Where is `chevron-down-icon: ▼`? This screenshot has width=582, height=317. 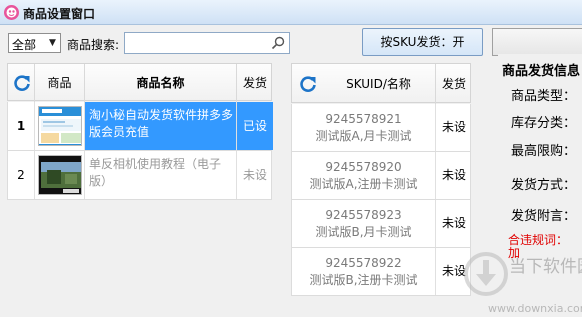 chevron-down-icon: ▼ is located at coordinates (52, 43).